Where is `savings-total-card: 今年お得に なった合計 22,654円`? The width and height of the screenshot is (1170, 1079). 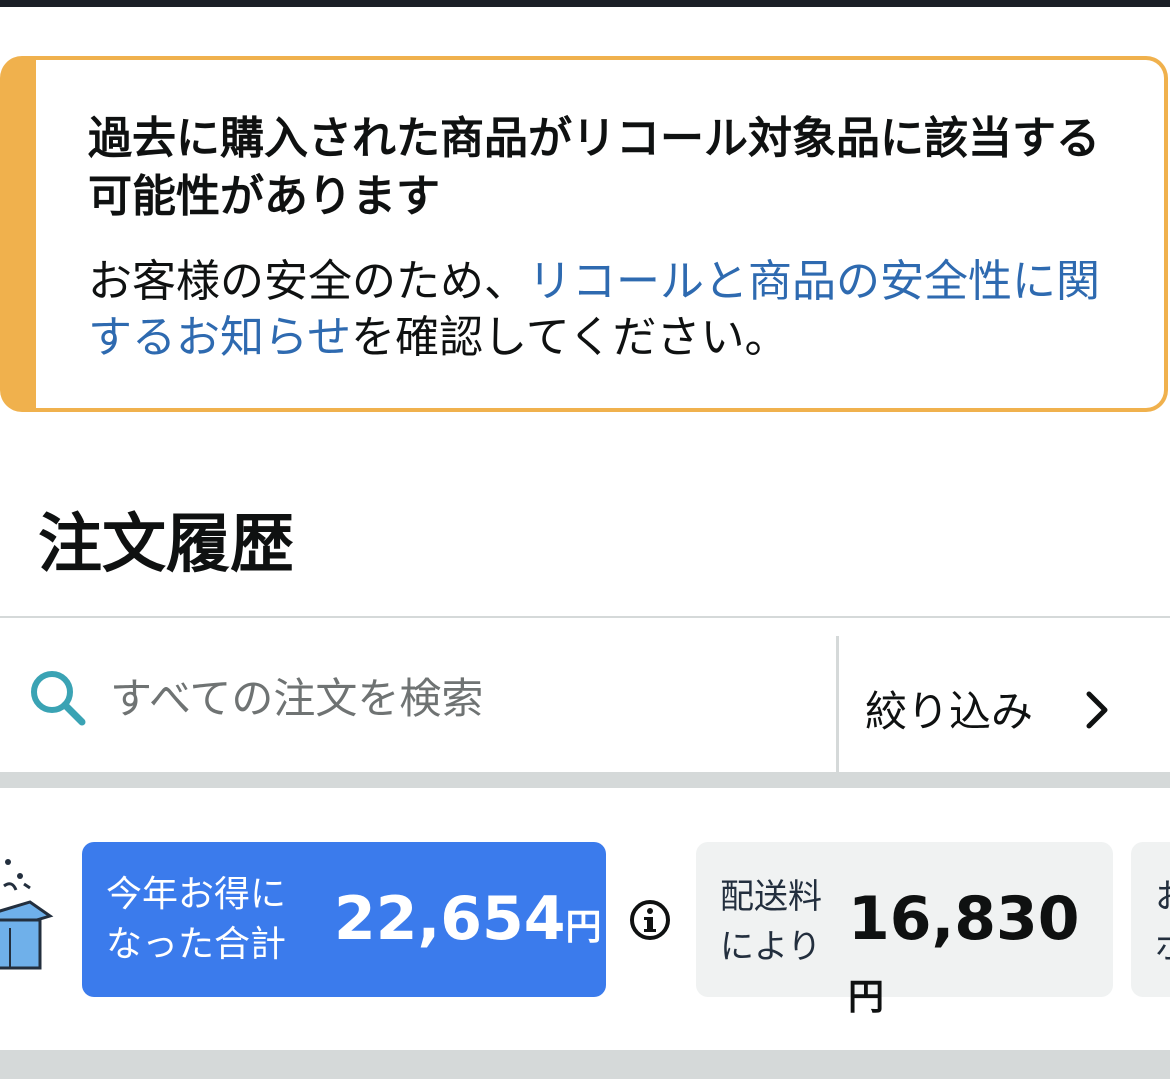 savings-total-card: 今年お得に なった合計 22,654円 is located at coordinates (344, 919).